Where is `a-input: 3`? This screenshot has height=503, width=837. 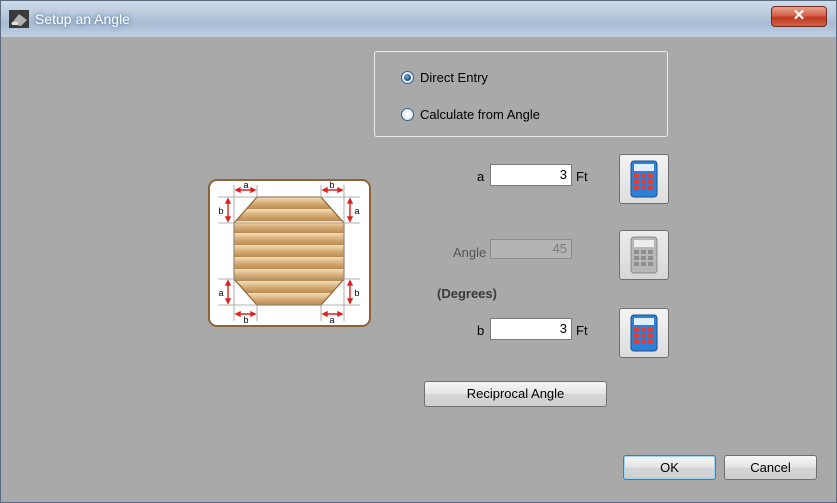
a-input: 3 is located at coordinates (531, 175).